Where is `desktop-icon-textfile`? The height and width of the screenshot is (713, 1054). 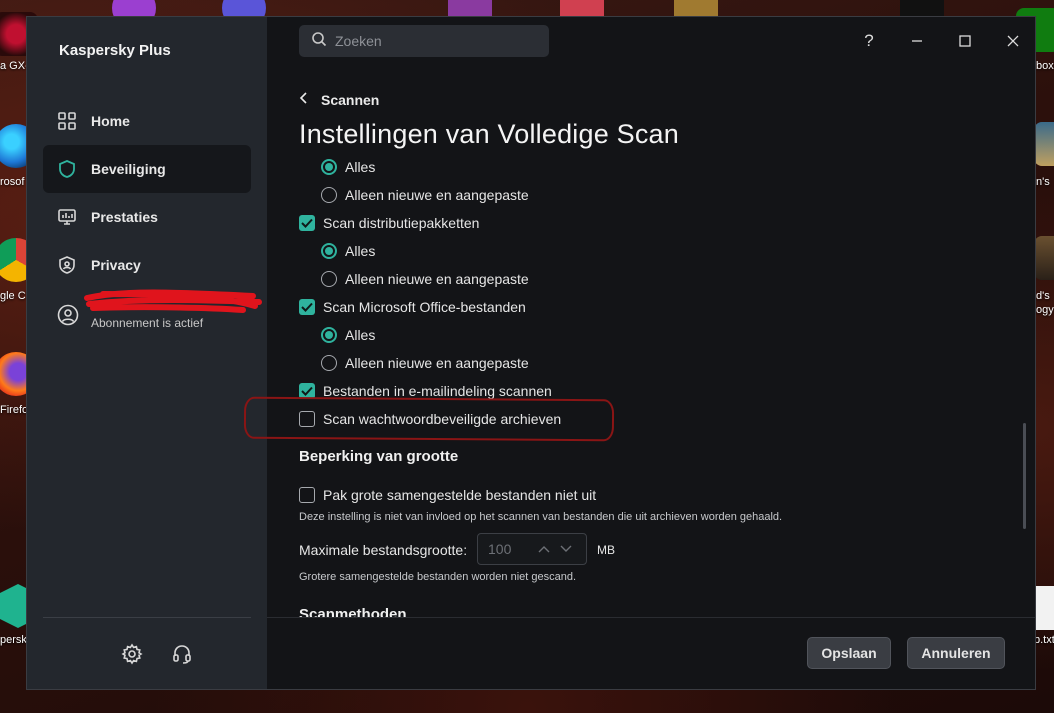
desktop-icon-textfile is located at coordinates (1044, 608).